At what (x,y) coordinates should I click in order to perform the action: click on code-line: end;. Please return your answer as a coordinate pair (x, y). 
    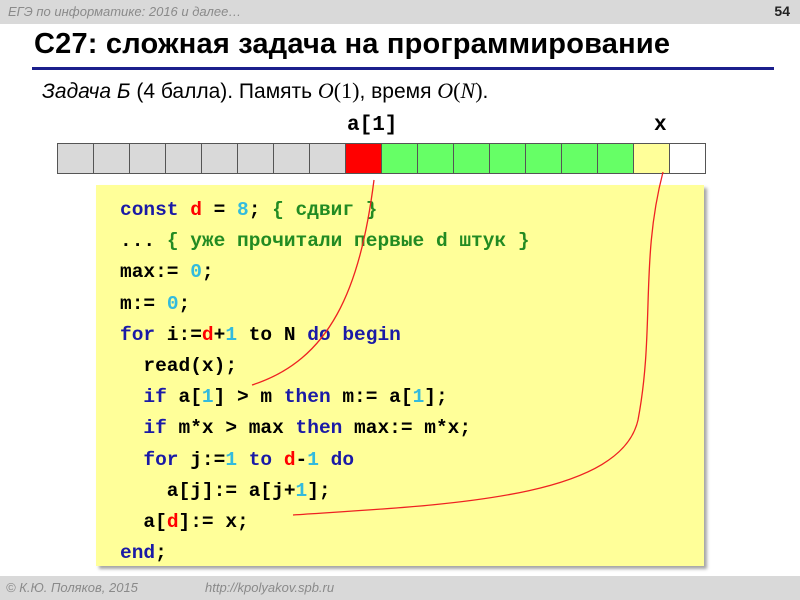
    Looking at the image, I should click on (143, 553).